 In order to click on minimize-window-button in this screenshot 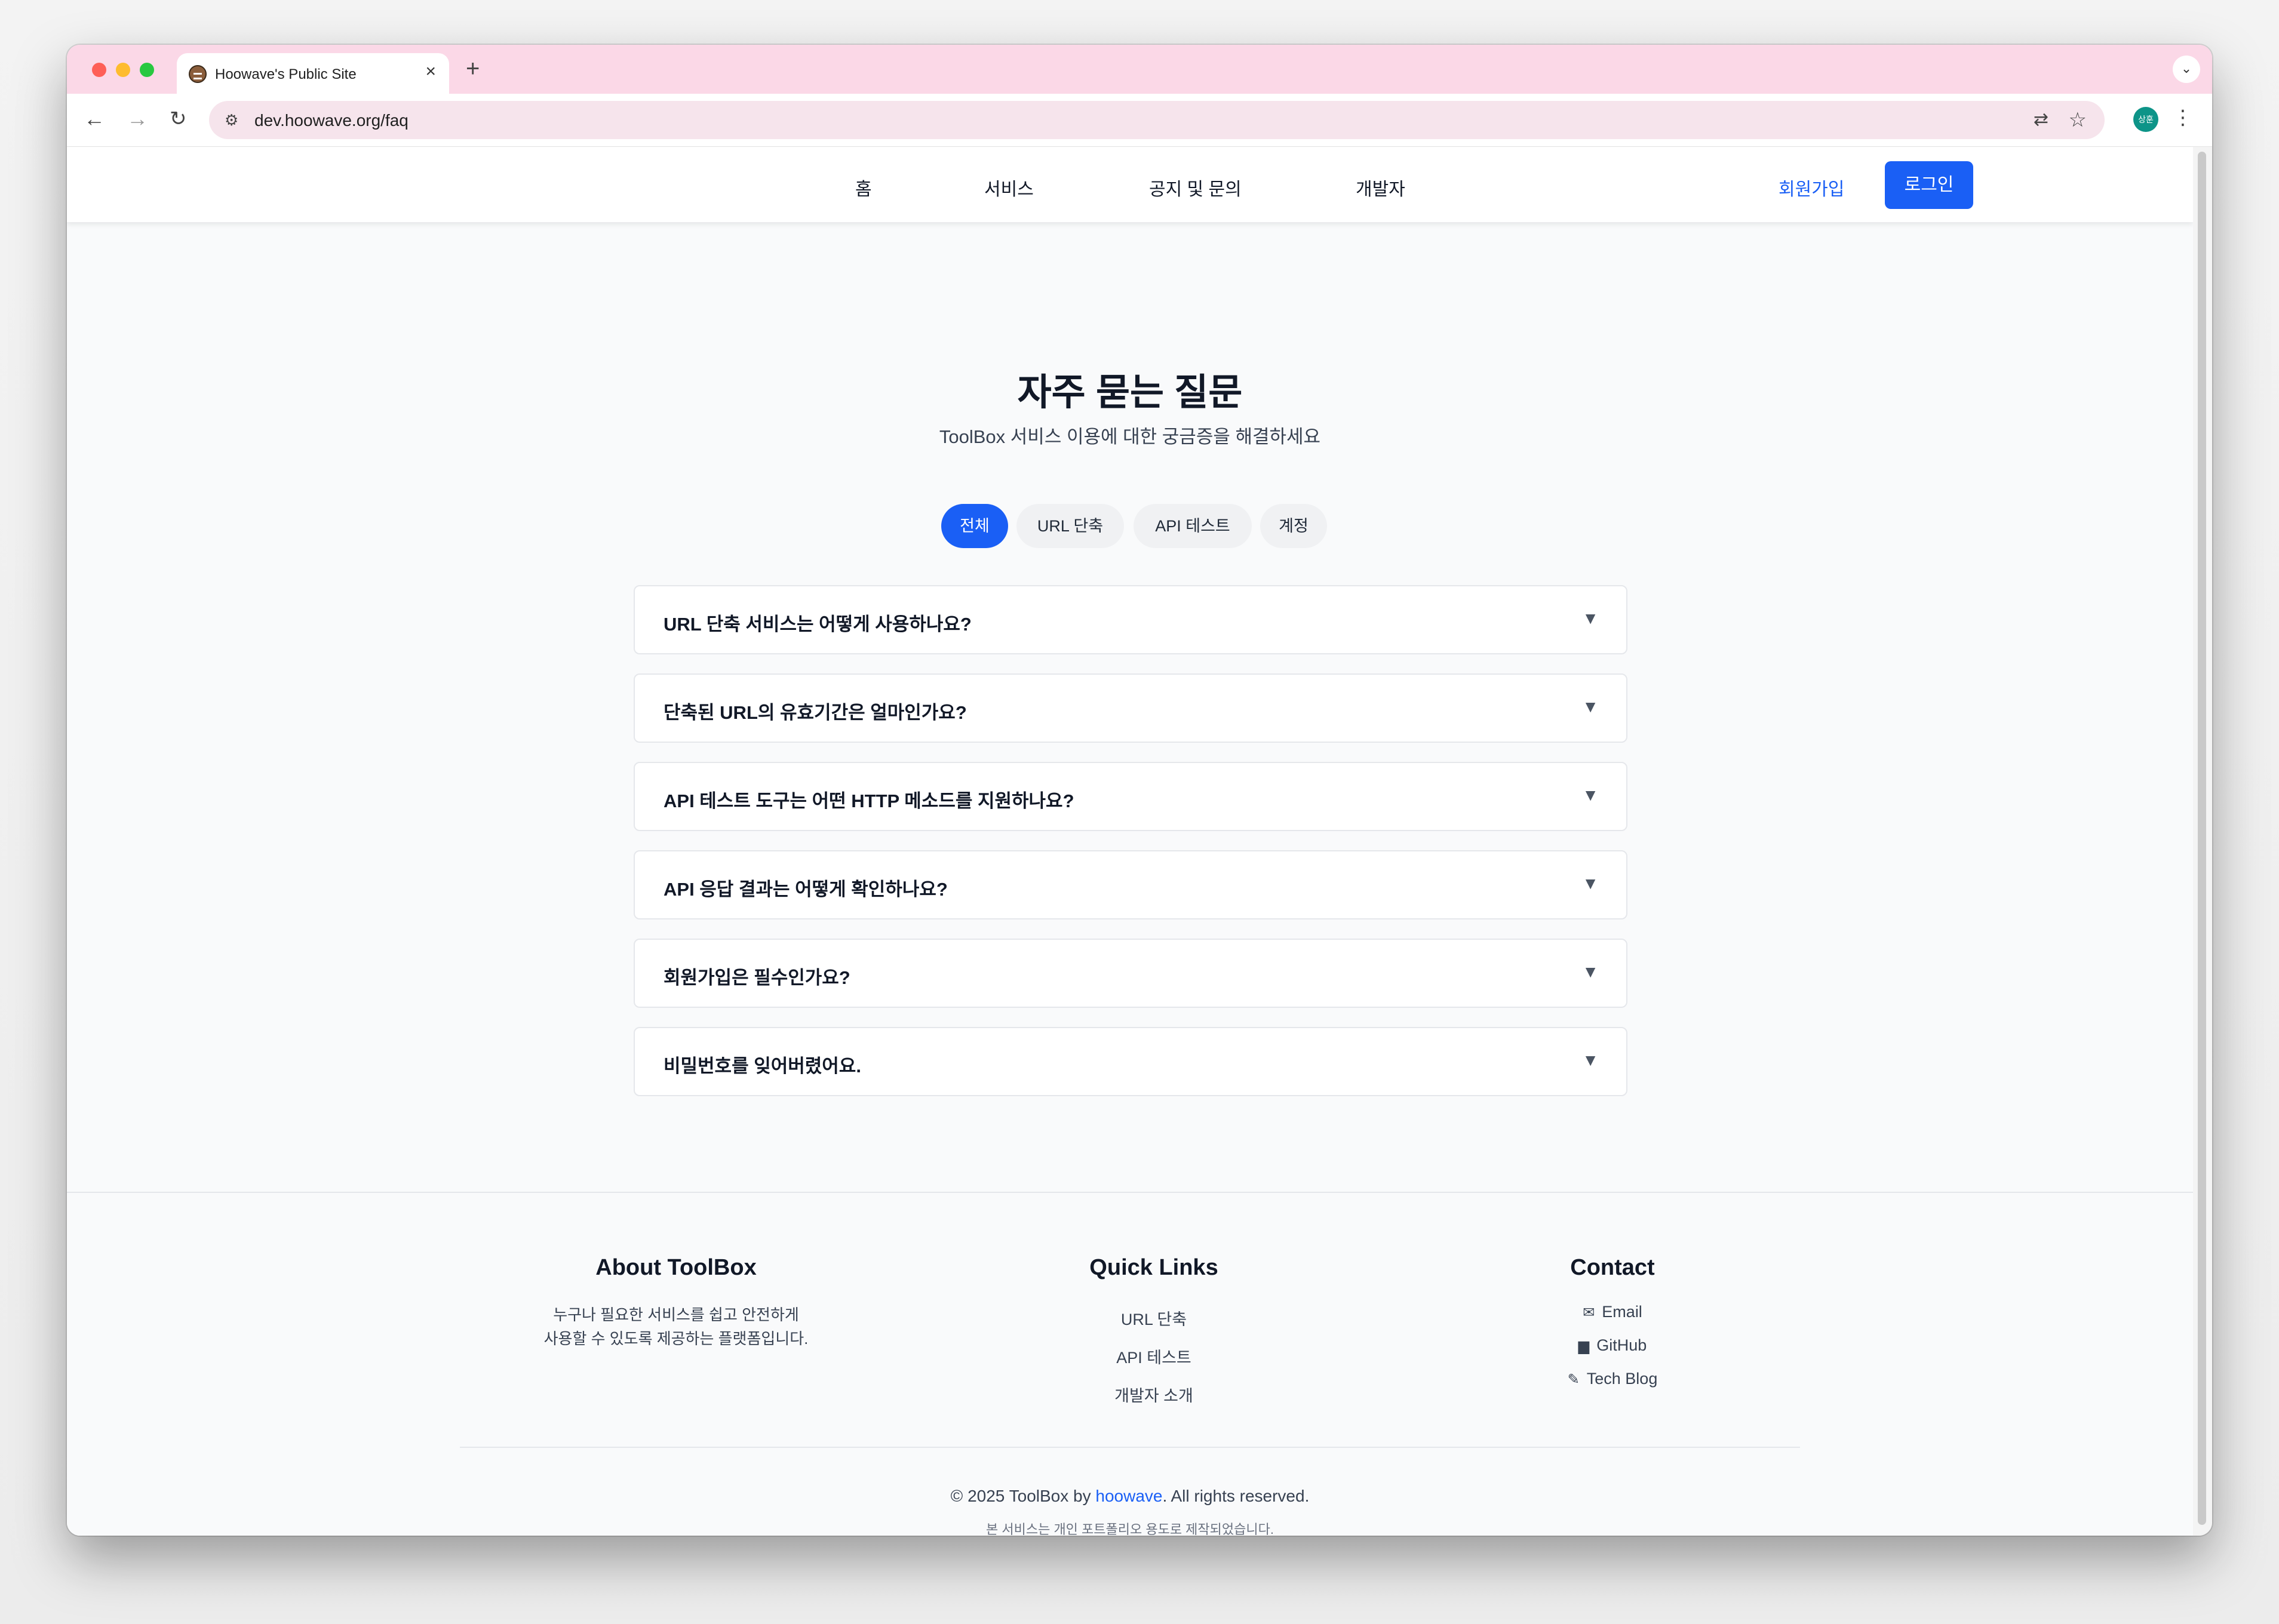, I will do `click(123, 70)`.